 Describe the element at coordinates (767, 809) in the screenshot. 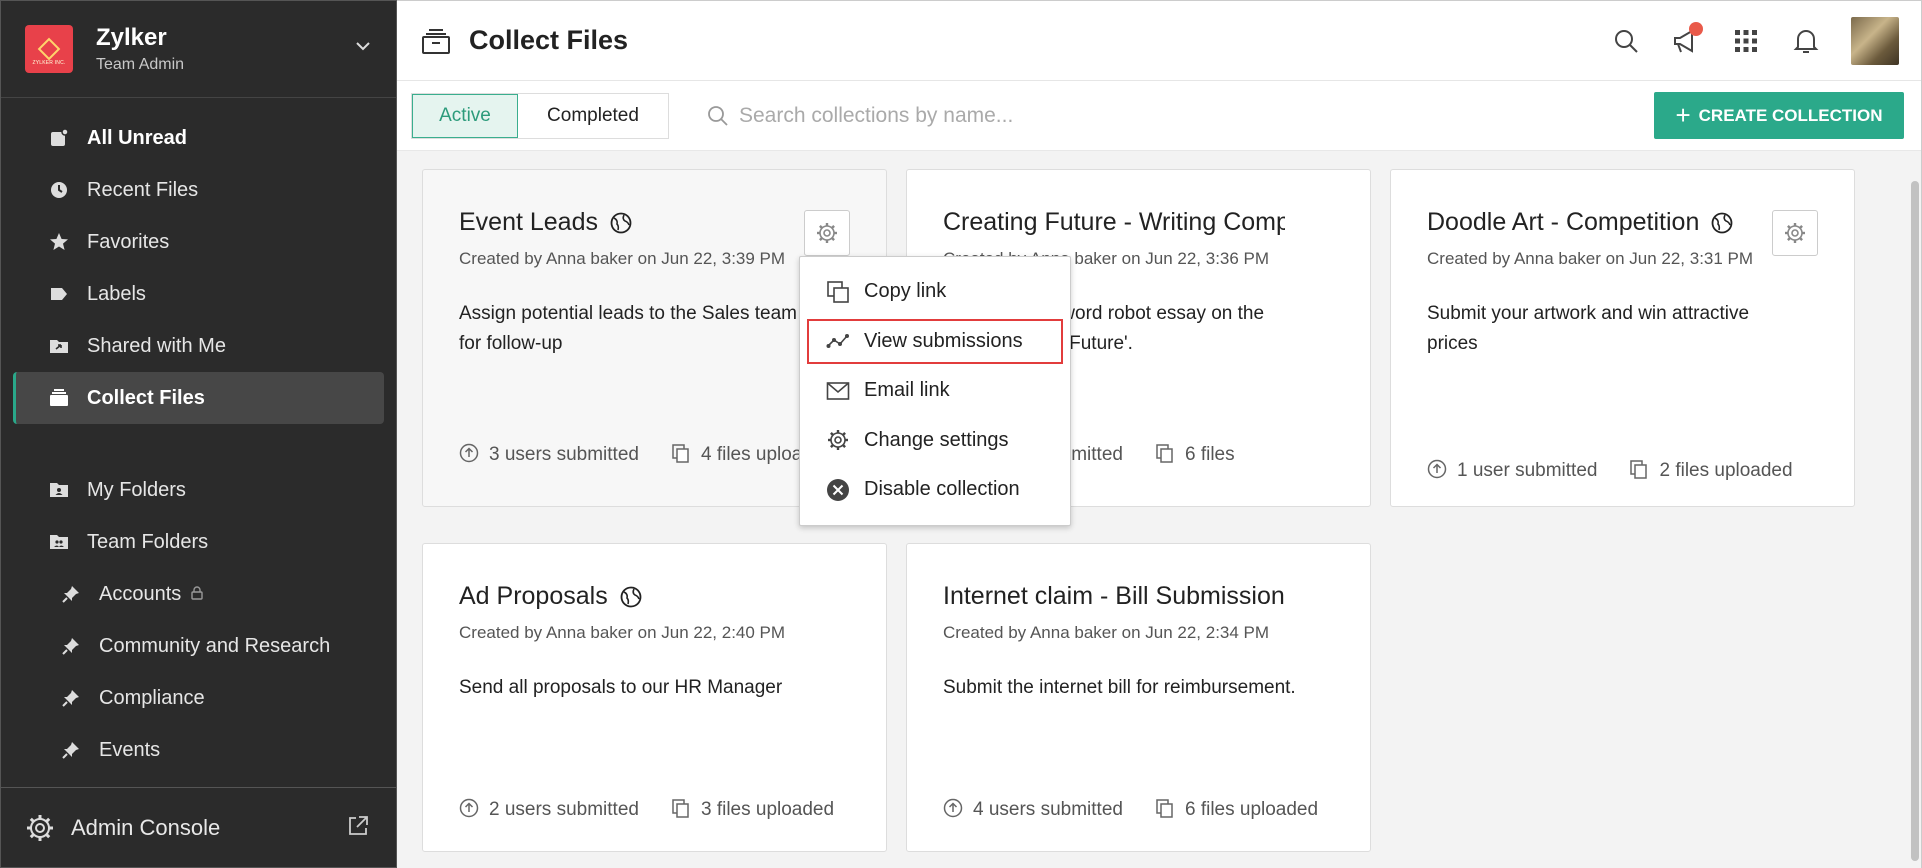

I see `files-uploaded: 3 files uploaded` at that location.